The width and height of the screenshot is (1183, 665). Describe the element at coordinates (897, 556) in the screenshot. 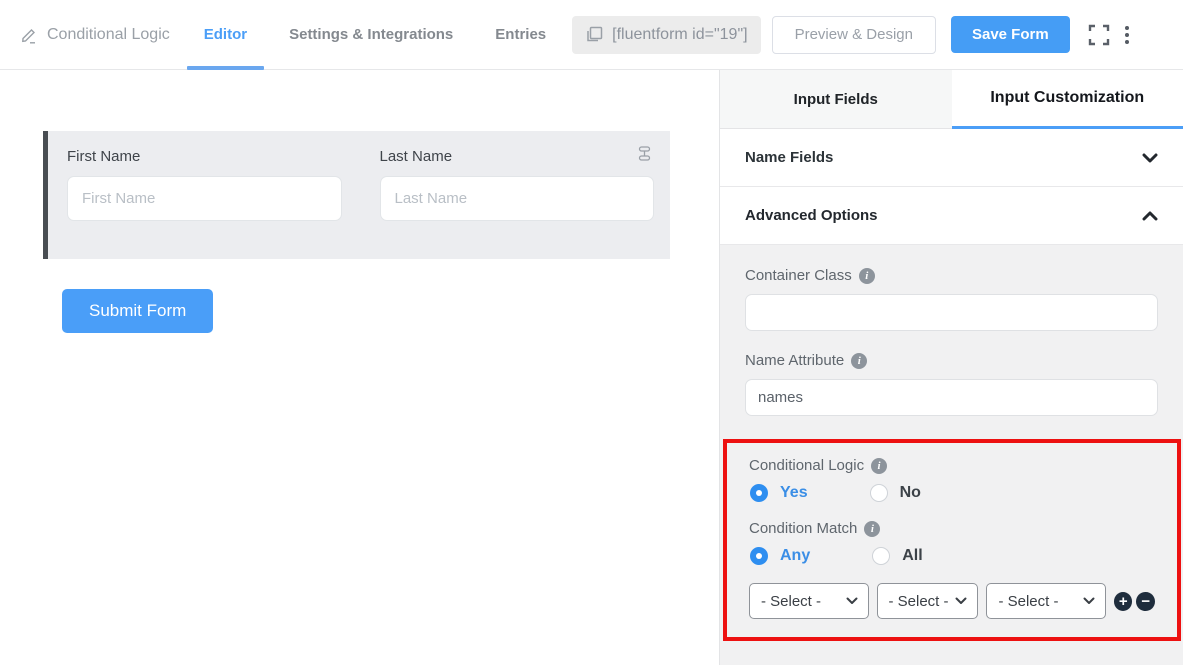

I see `radio-all: All` at that location.